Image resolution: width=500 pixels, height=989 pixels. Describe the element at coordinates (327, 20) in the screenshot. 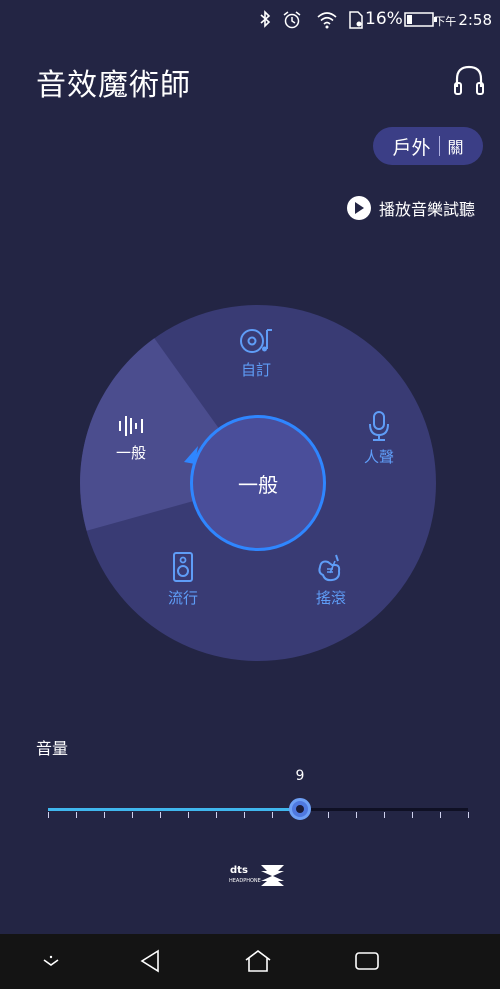

I see `wifi-icon` at that location.